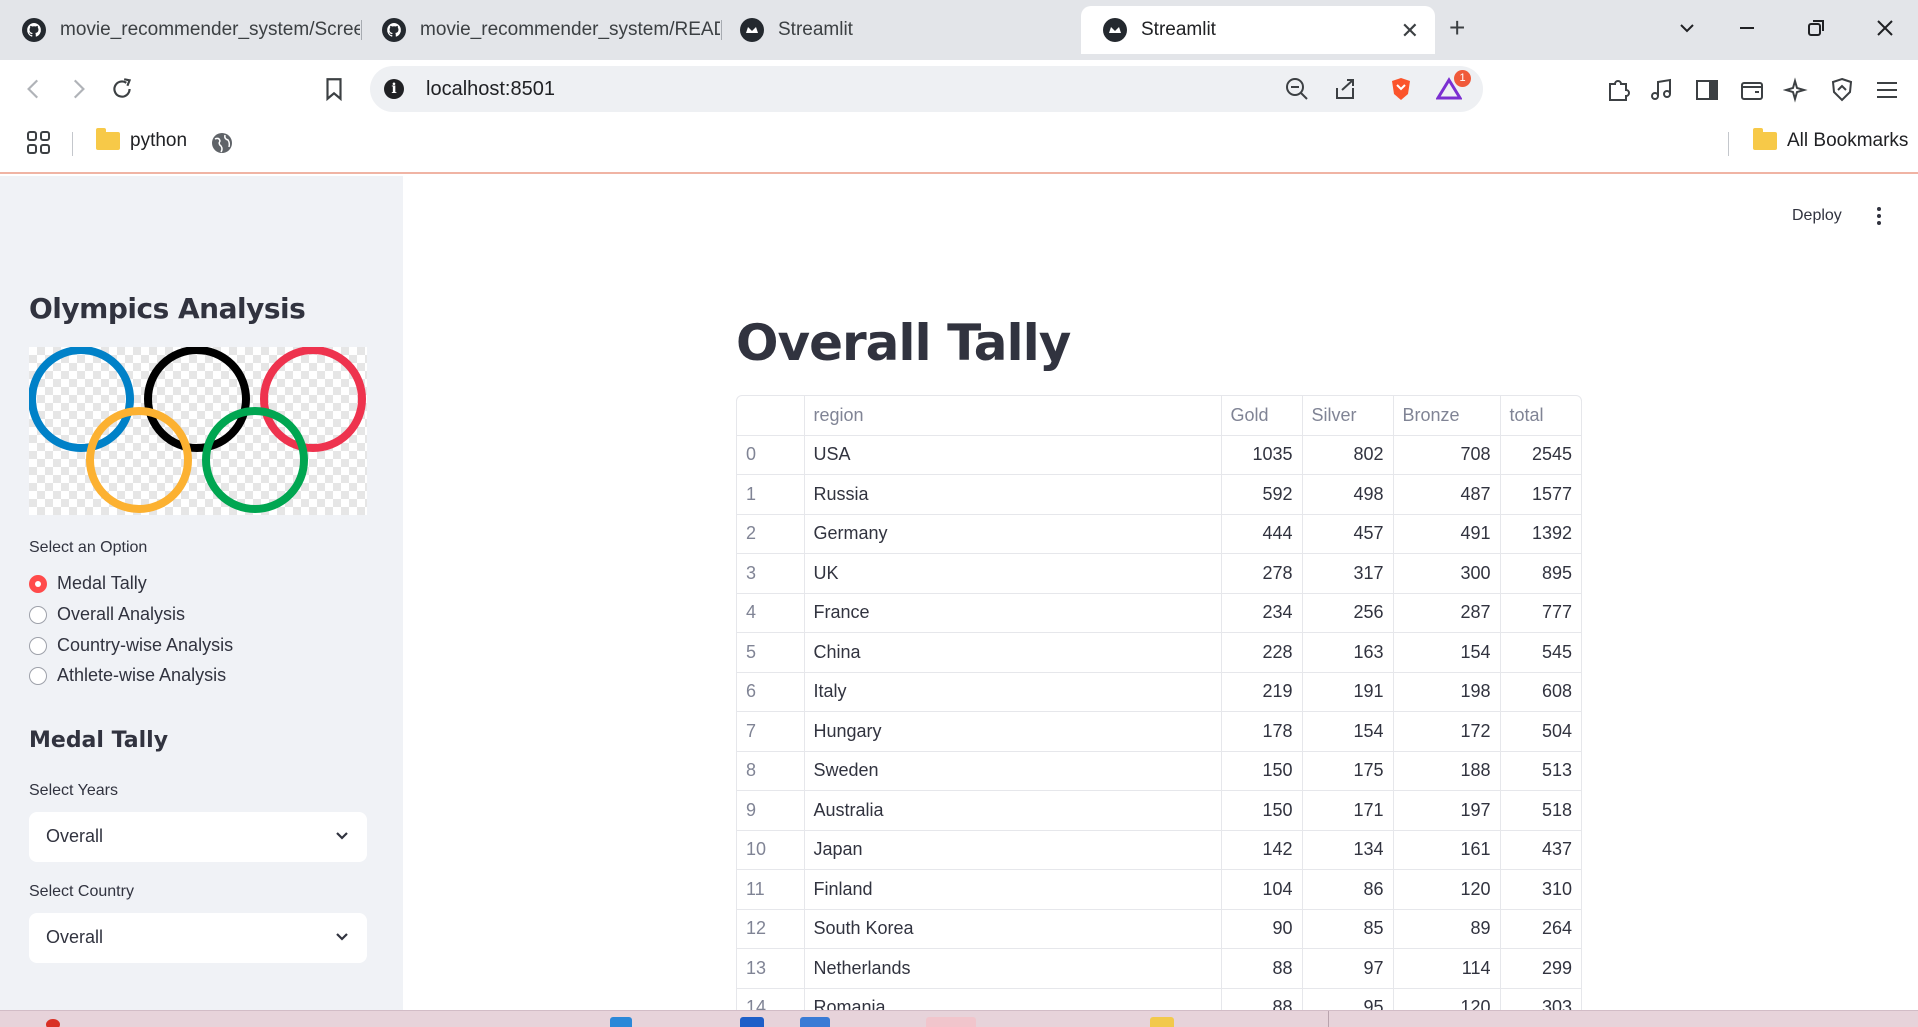 This screenshot has height=1027, width=1918. I want to click on leo-ai-icon, so click(1797, 90).